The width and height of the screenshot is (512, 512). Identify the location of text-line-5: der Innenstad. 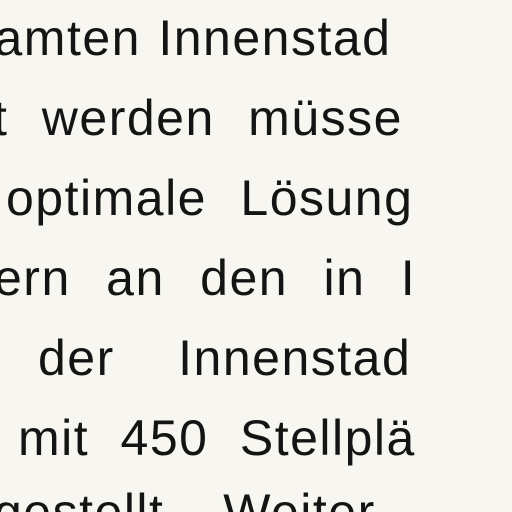
(225, 358).